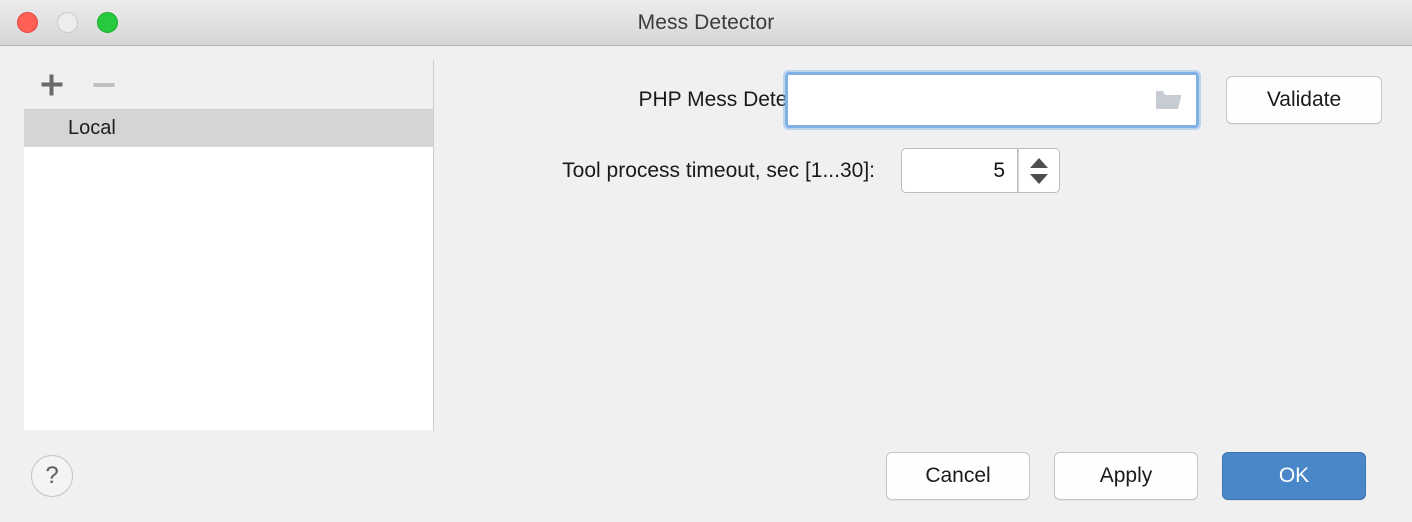 Image resolution: width=1412 pixels, height=522 pixels. What do you see at coordinates (52, 476) in the screenshot?
I see `help-button: ?` at bounding box center [52, 476].